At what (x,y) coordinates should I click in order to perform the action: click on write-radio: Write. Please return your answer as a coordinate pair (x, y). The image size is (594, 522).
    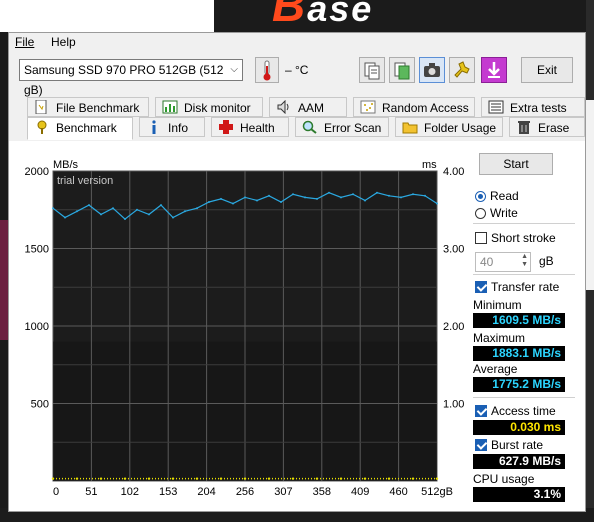
    Looking at the image, I should click on (496, 213).